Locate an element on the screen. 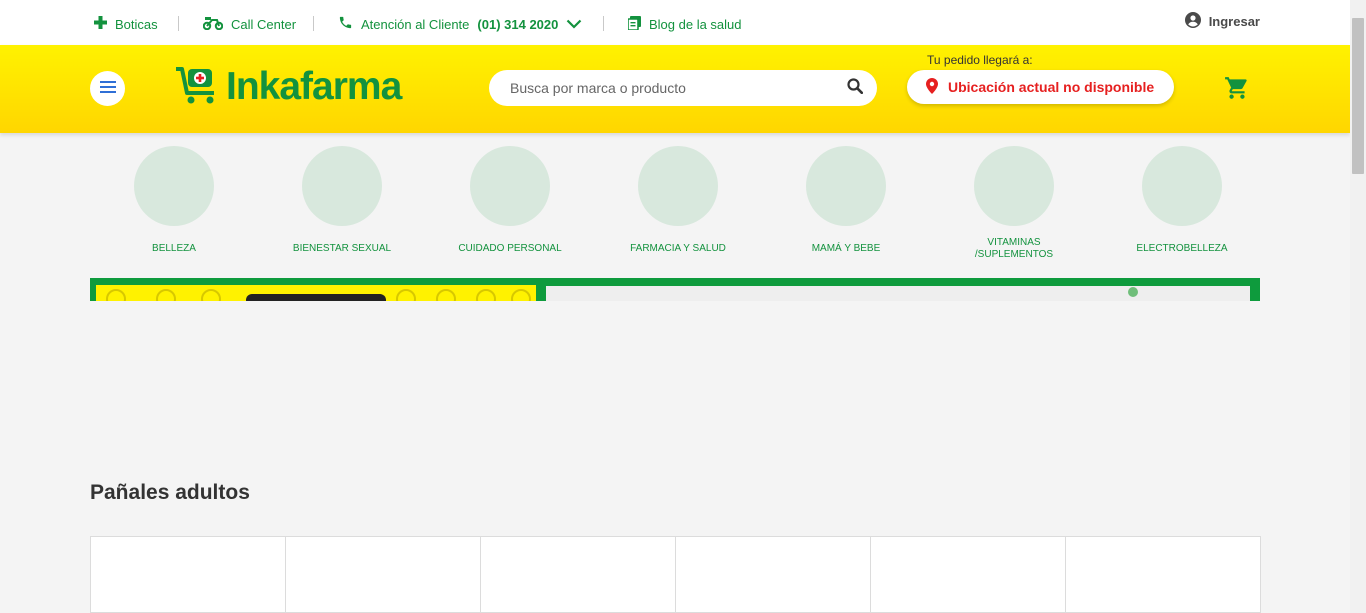 The height and width of the screenshot is (613, 1366). call-center-label: Call Center is located at coordinates (264, 24).